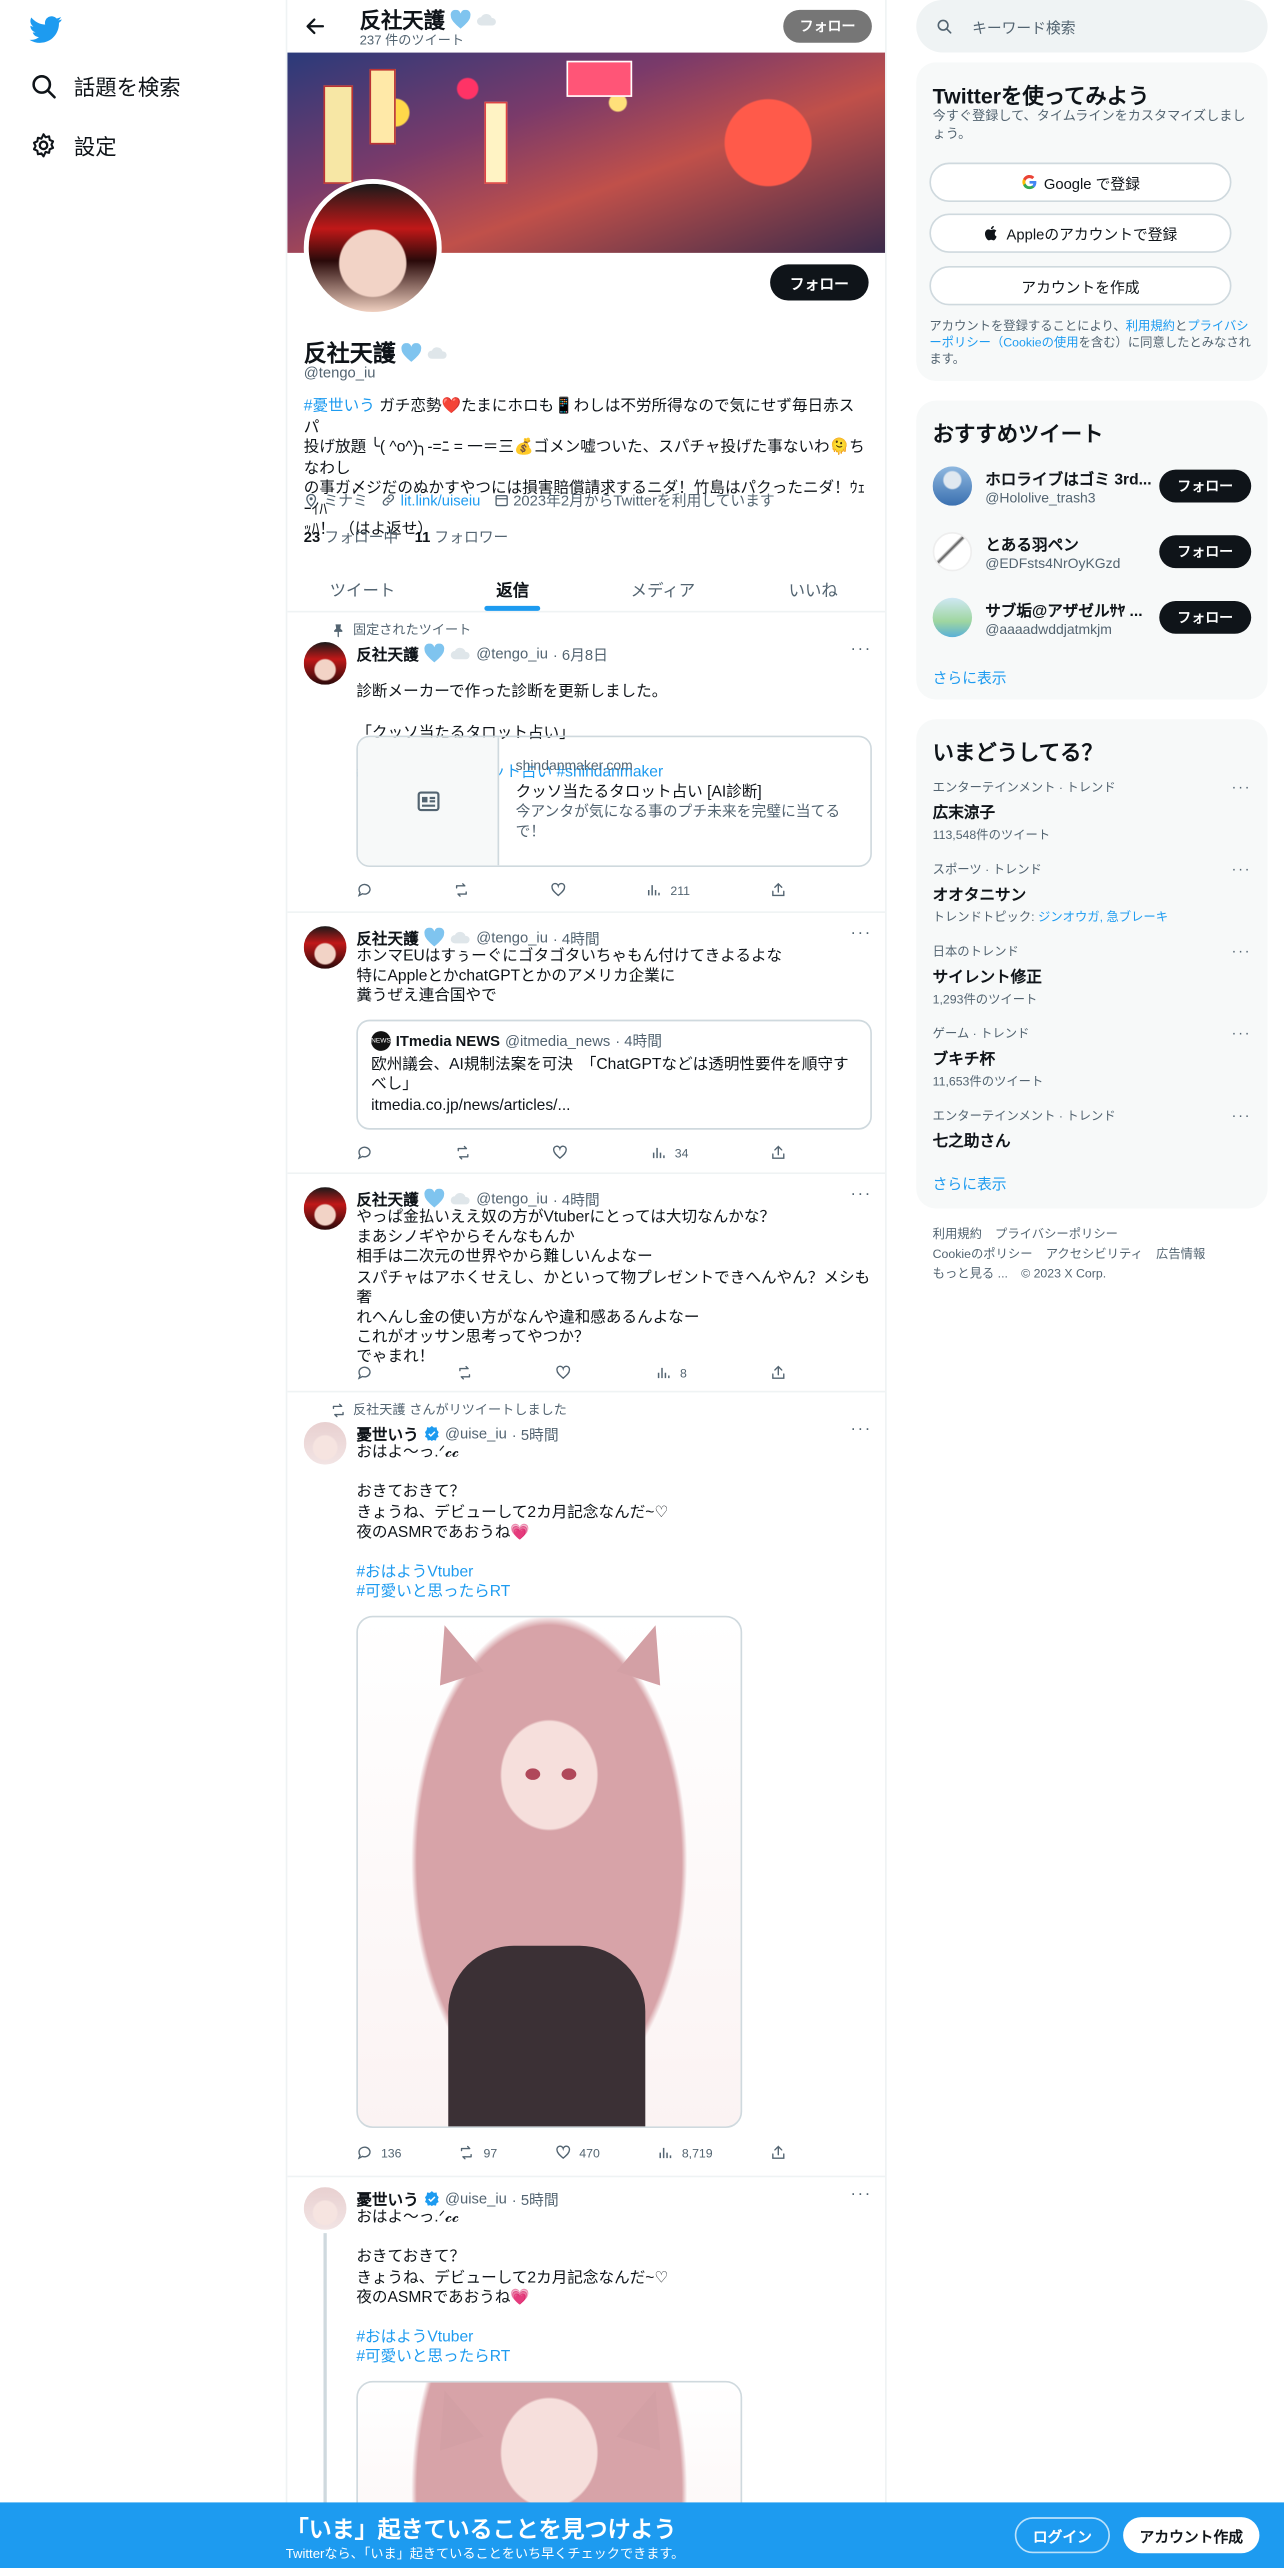 The width and height of the screenshot is (1284, 2568). Describe the element at coordinates (685, 2153) in the screenshot. I see `views-button: 8,719` at that location.